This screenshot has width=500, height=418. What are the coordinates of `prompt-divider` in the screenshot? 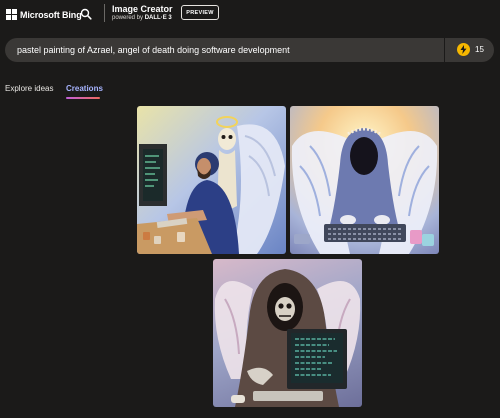 It's located at (444, 50).